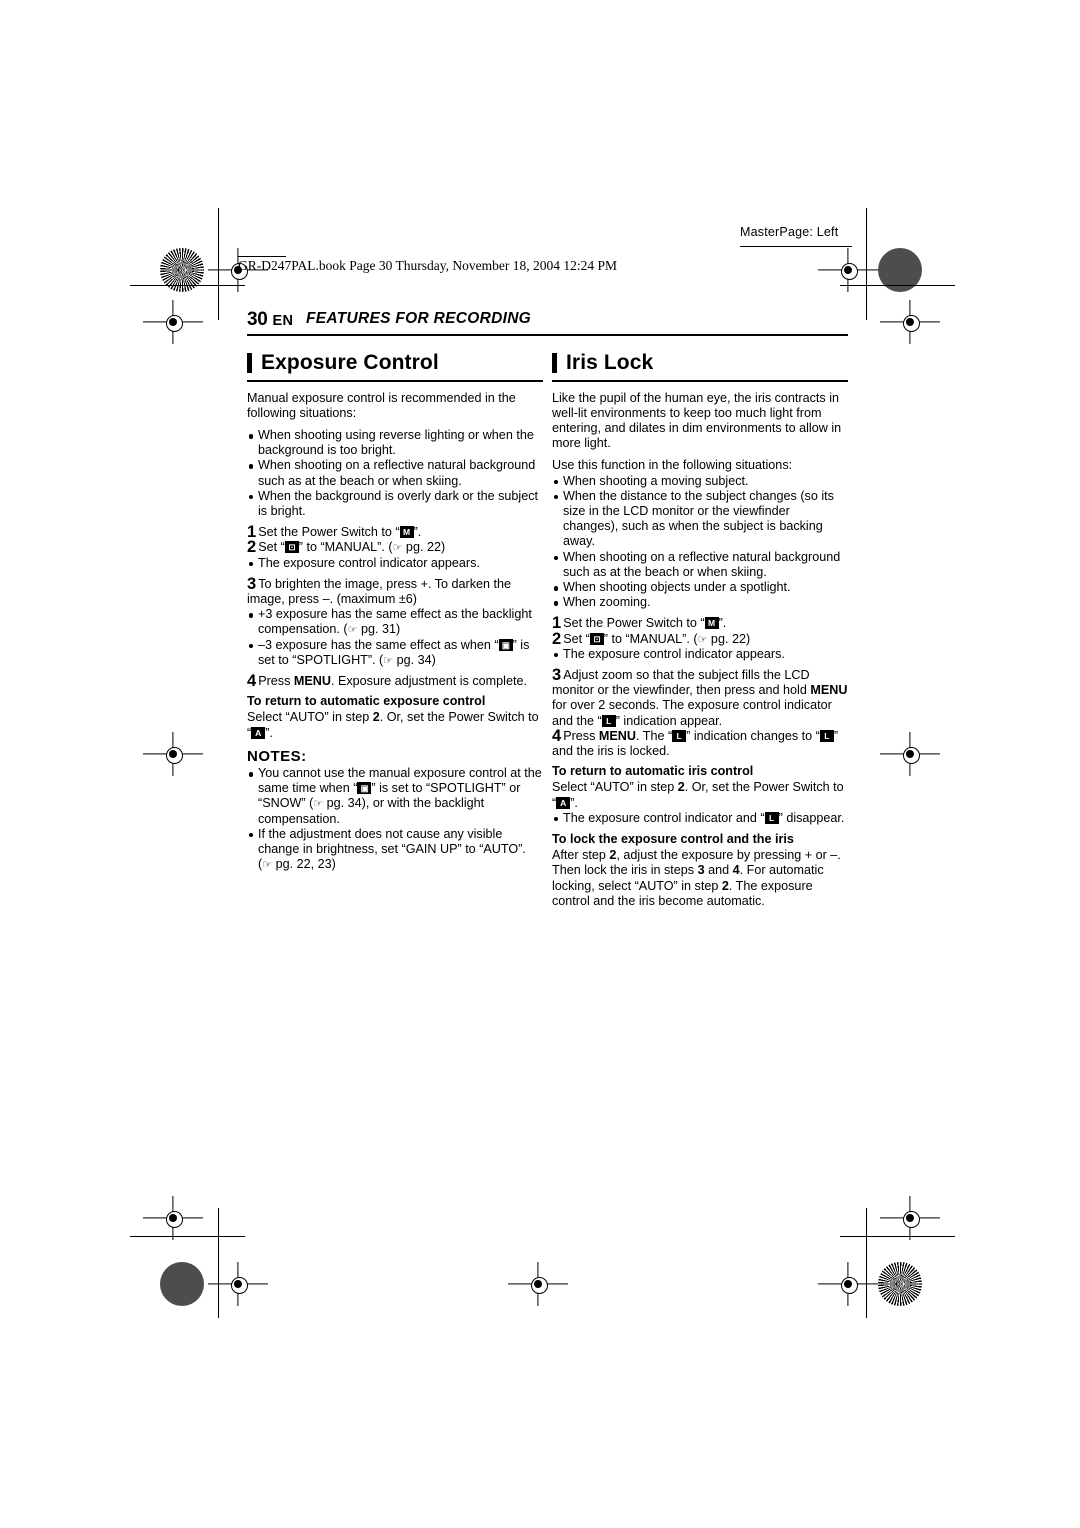 Image resolution: width=1080 pixels, height=1528 pixels. Describe the element at coordinates (395, 381) in the screenshot. I see `section-divider-left` at that location.